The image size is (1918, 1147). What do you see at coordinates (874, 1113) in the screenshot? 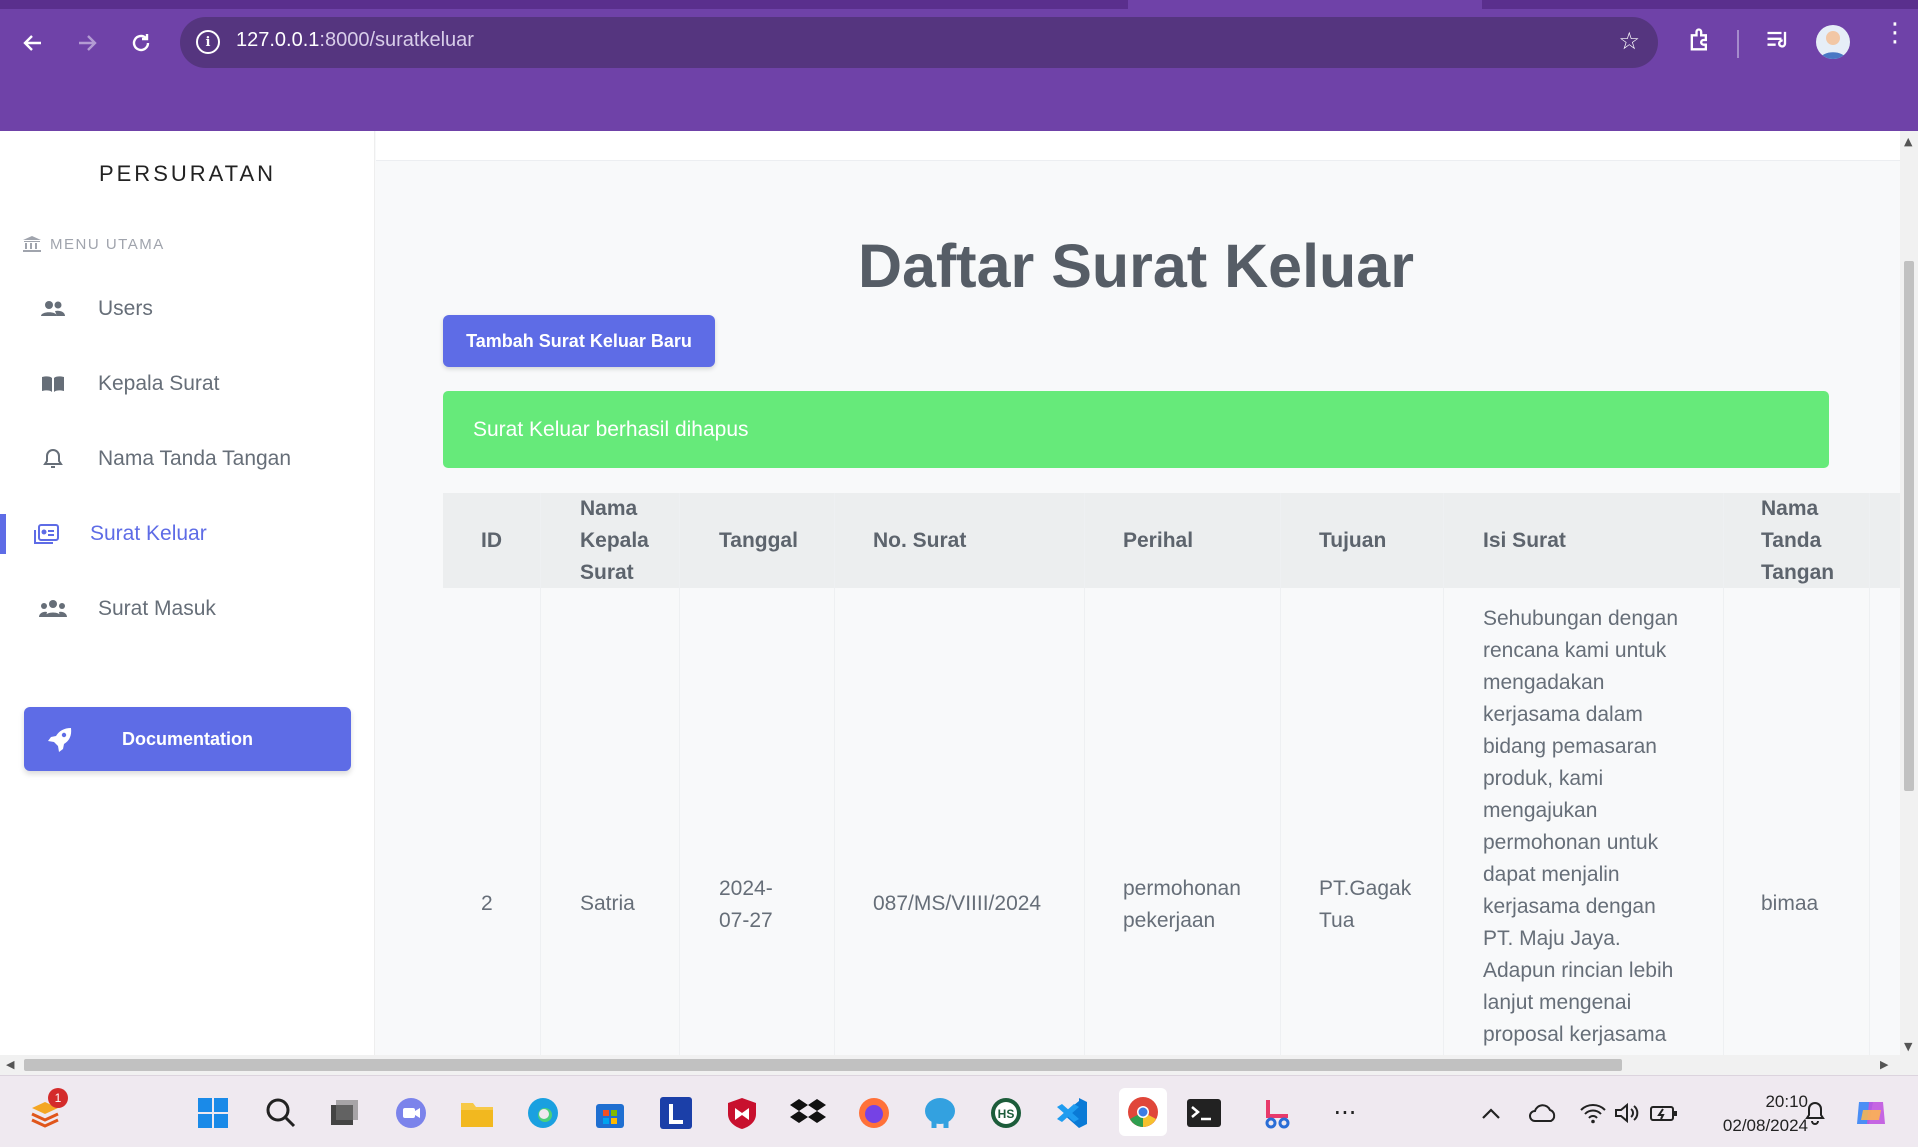
I see `firefox-icon` at bounding box center [874, 1113].